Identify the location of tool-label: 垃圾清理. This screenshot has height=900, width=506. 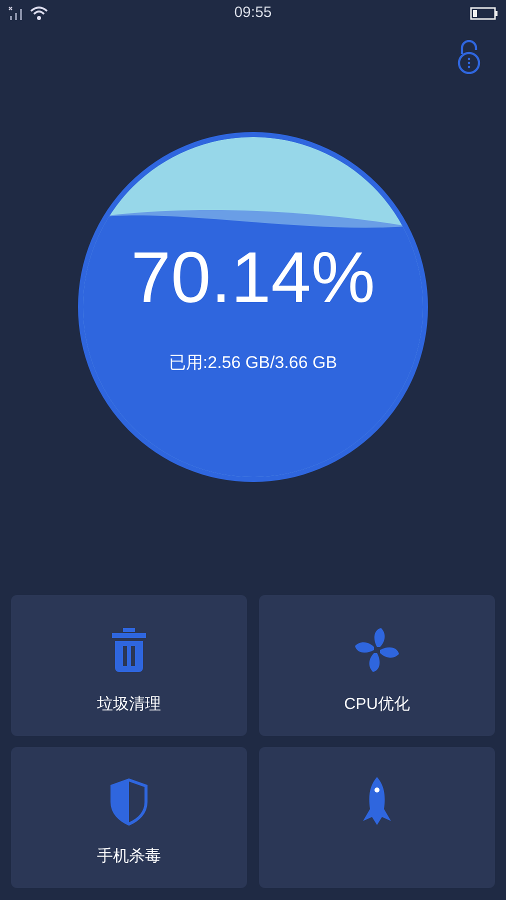
(129, 704).